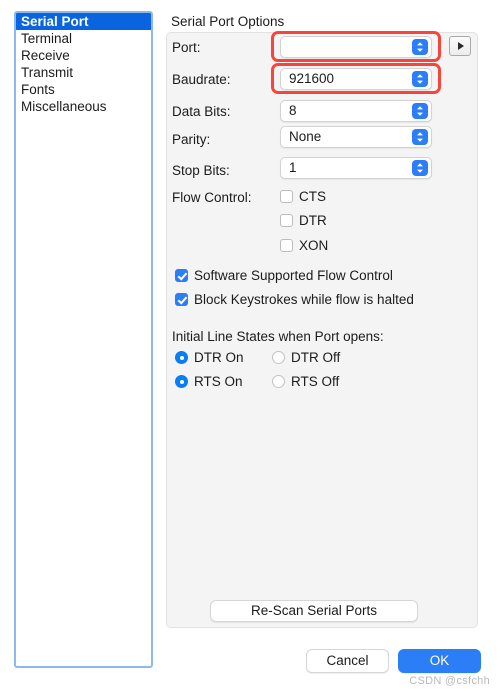 The width and height of the screenshot is (500, 691). What do you see at coordinates (191, 139) in the screenshot?
I see `parity-label: Parity:` at bounding box center [191, 139].